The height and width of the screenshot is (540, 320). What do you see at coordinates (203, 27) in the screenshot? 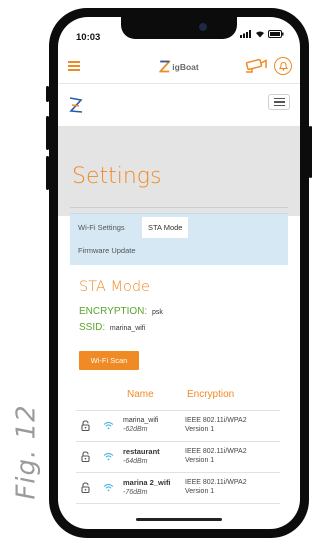
I see `front-camera` at bounding box center [203, 27].